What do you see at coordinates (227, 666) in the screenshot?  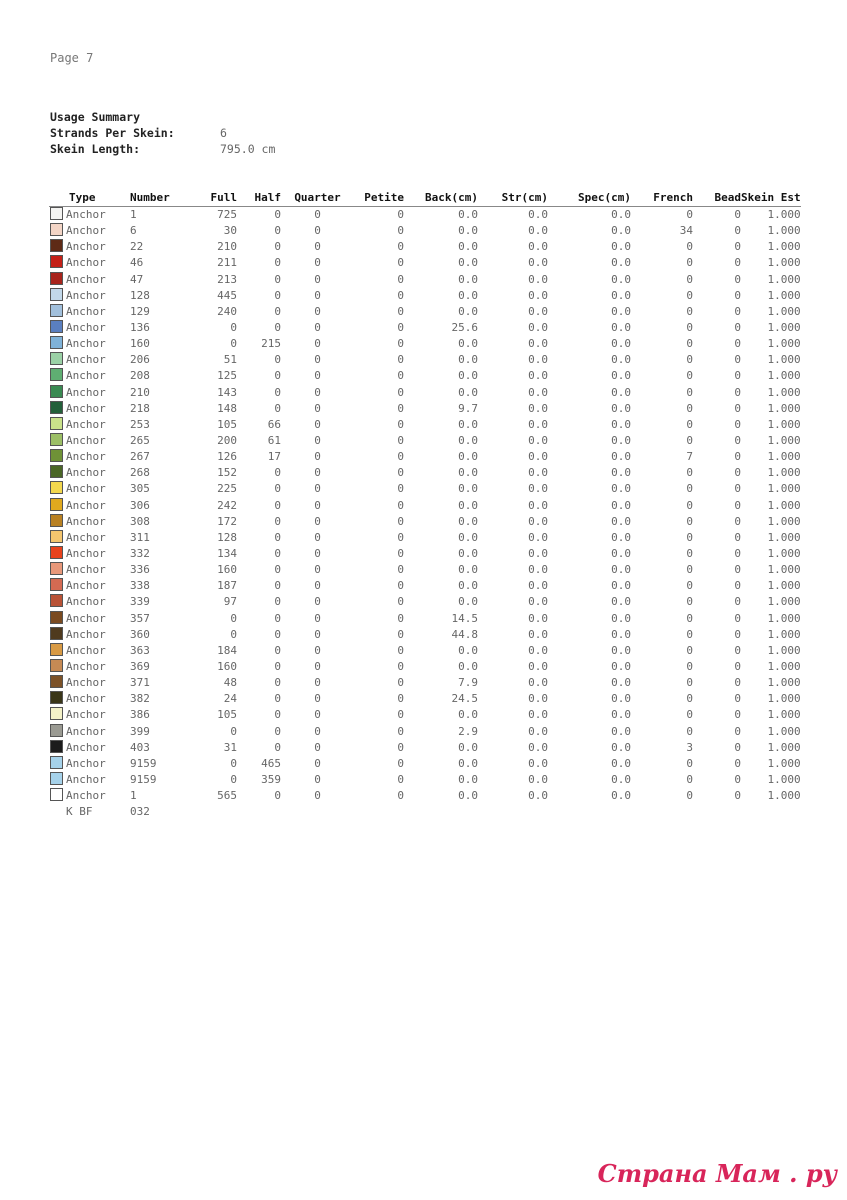 I see `cell-full: 160` at bounding box center [227, 666].